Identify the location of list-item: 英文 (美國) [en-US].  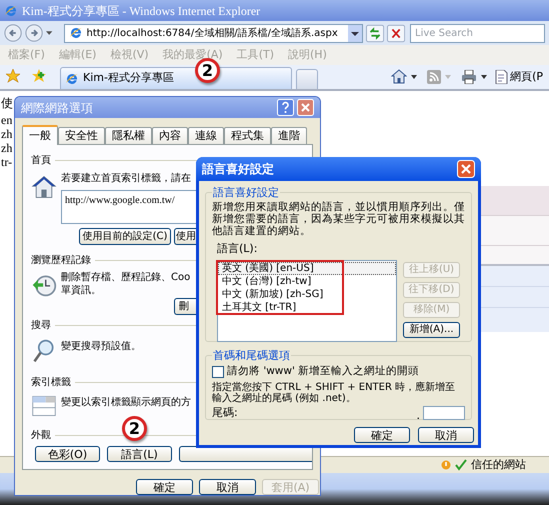
(307, 268).